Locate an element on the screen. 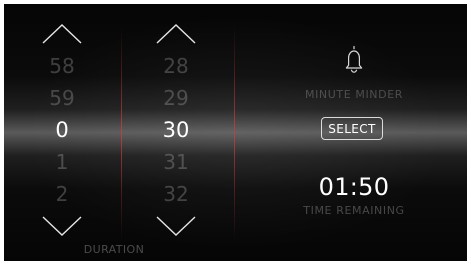 The height and width of the screenshot is (265, 471). right-picker-up-arrow is located at coordinates (176, 34).